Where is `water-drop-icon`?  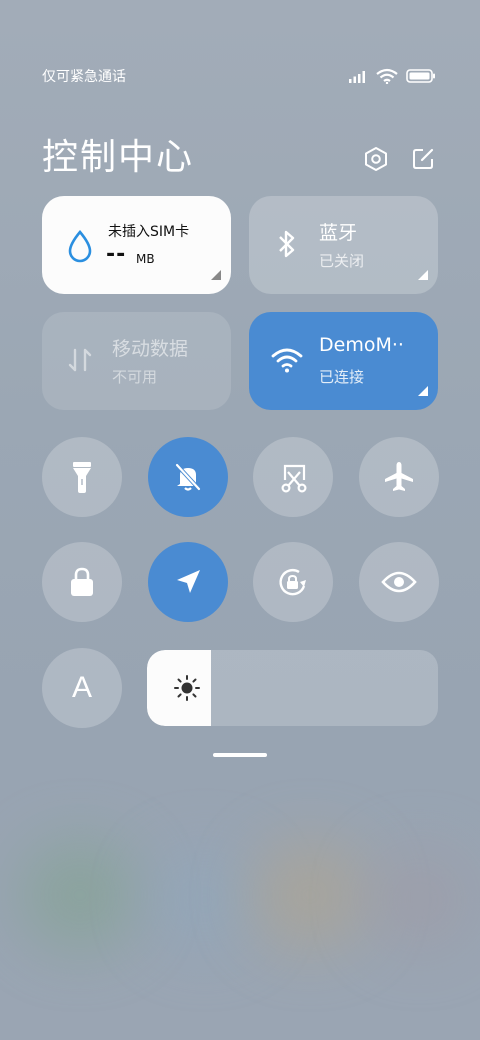
water-drop-icon is located at coordinates (80, 246).